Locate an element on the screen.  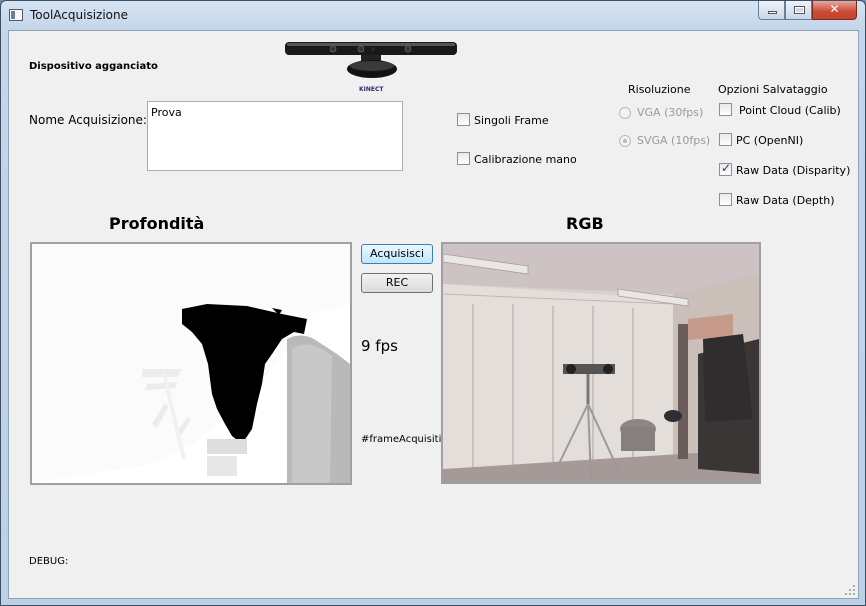
save-options-title: Opzioni Salvataggio is located at coordinates (773, 89).